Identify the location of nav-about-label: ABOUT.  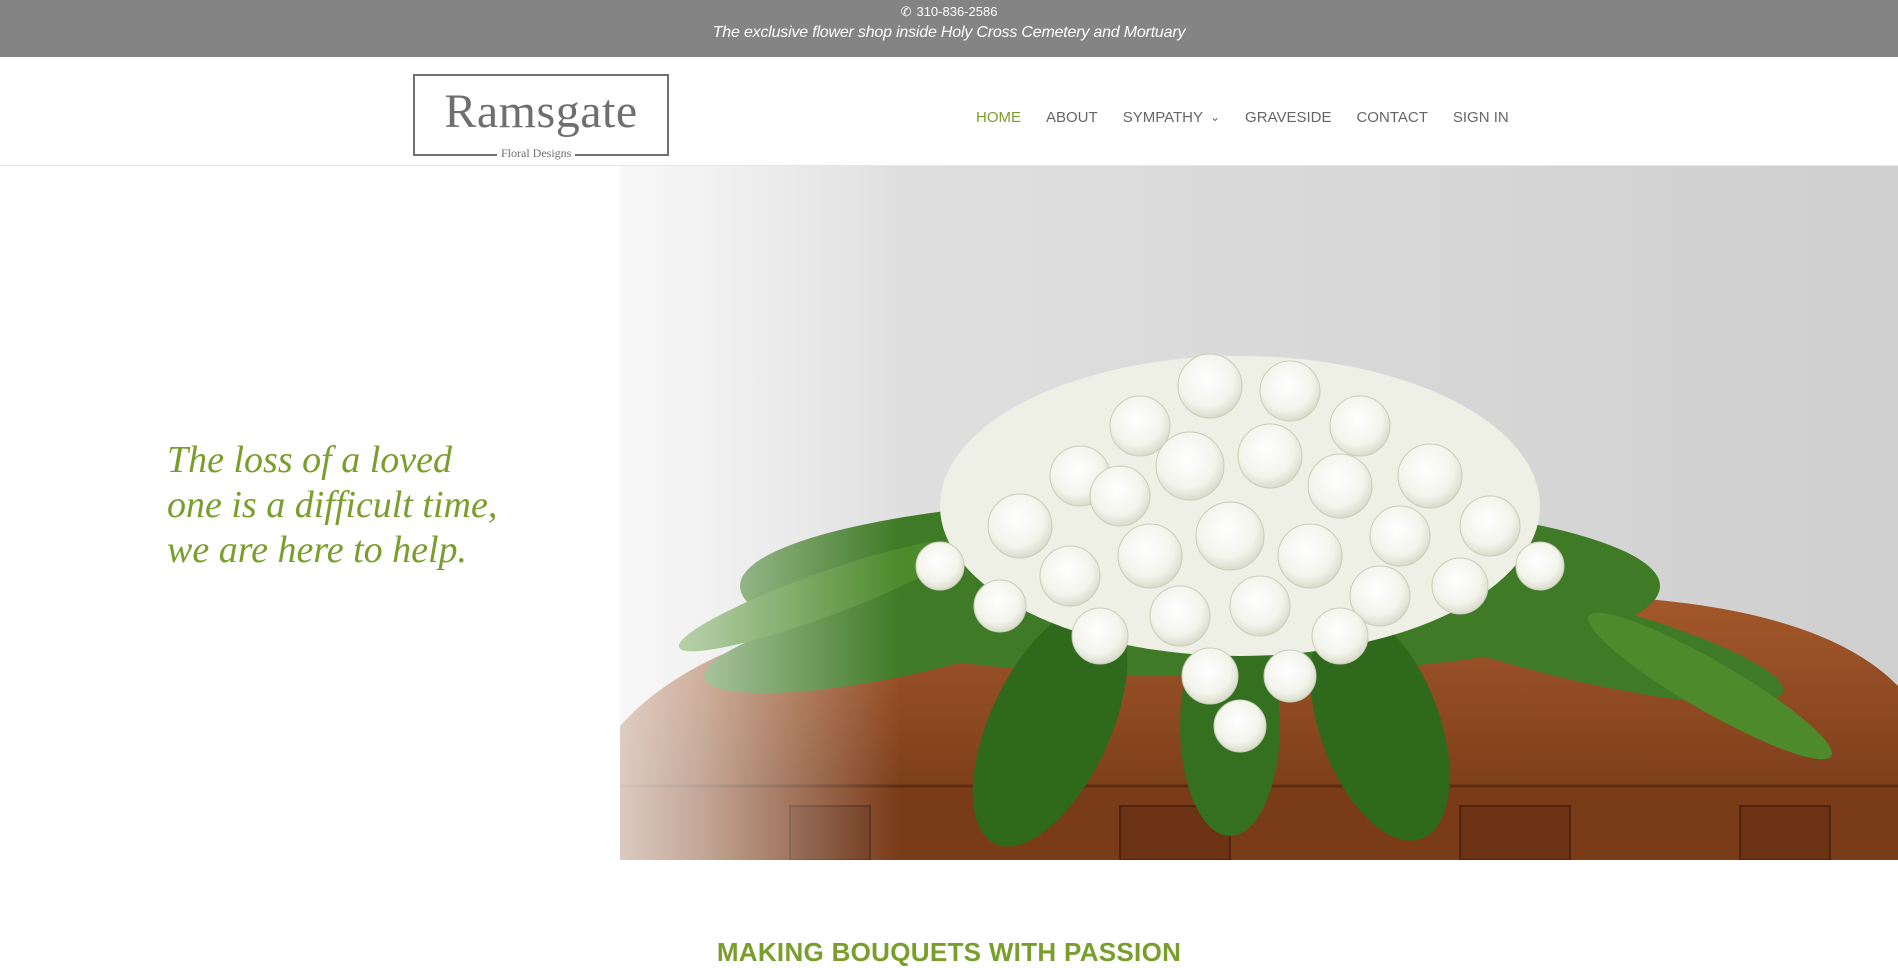
(1072, 117).